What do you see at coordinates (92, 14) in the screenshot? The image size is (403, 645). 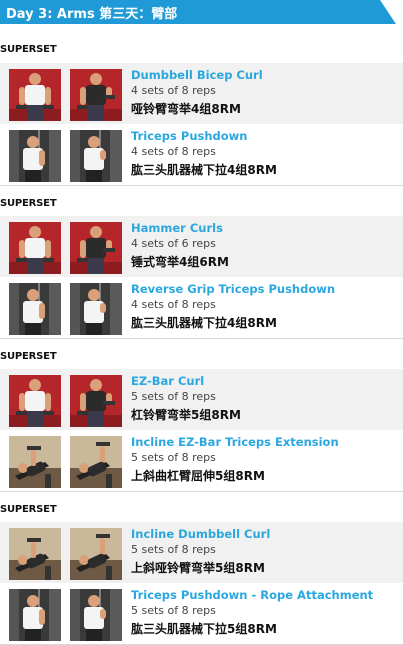 I see `header-title: Day 3: Arms 第三天：臂部` at bounding box center [92, 14].